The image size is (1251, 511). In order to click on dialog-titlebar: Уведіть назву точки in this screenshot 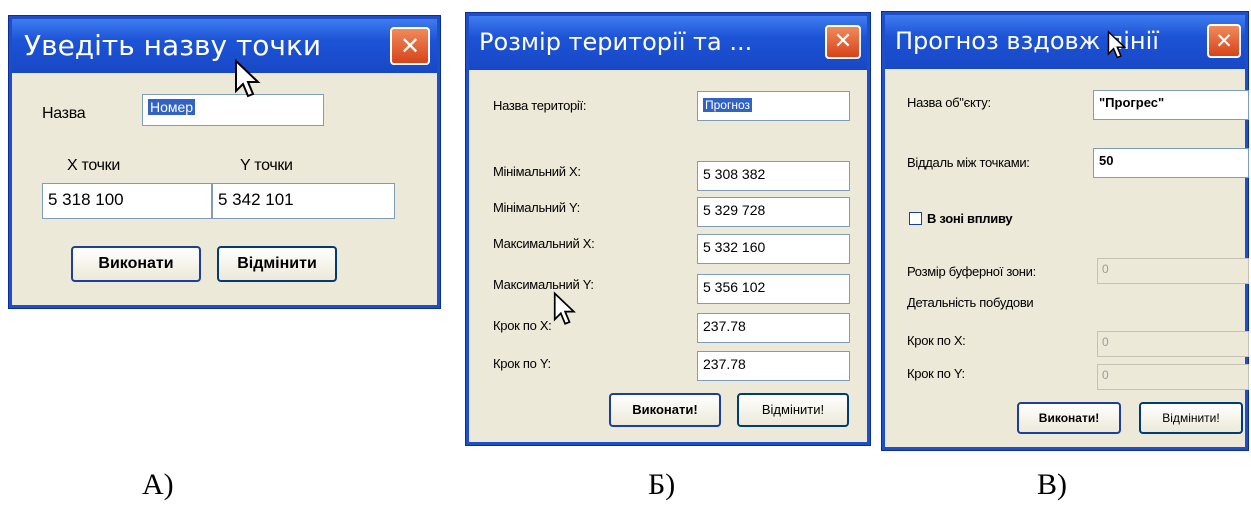, I will do `click(224, 46)`.